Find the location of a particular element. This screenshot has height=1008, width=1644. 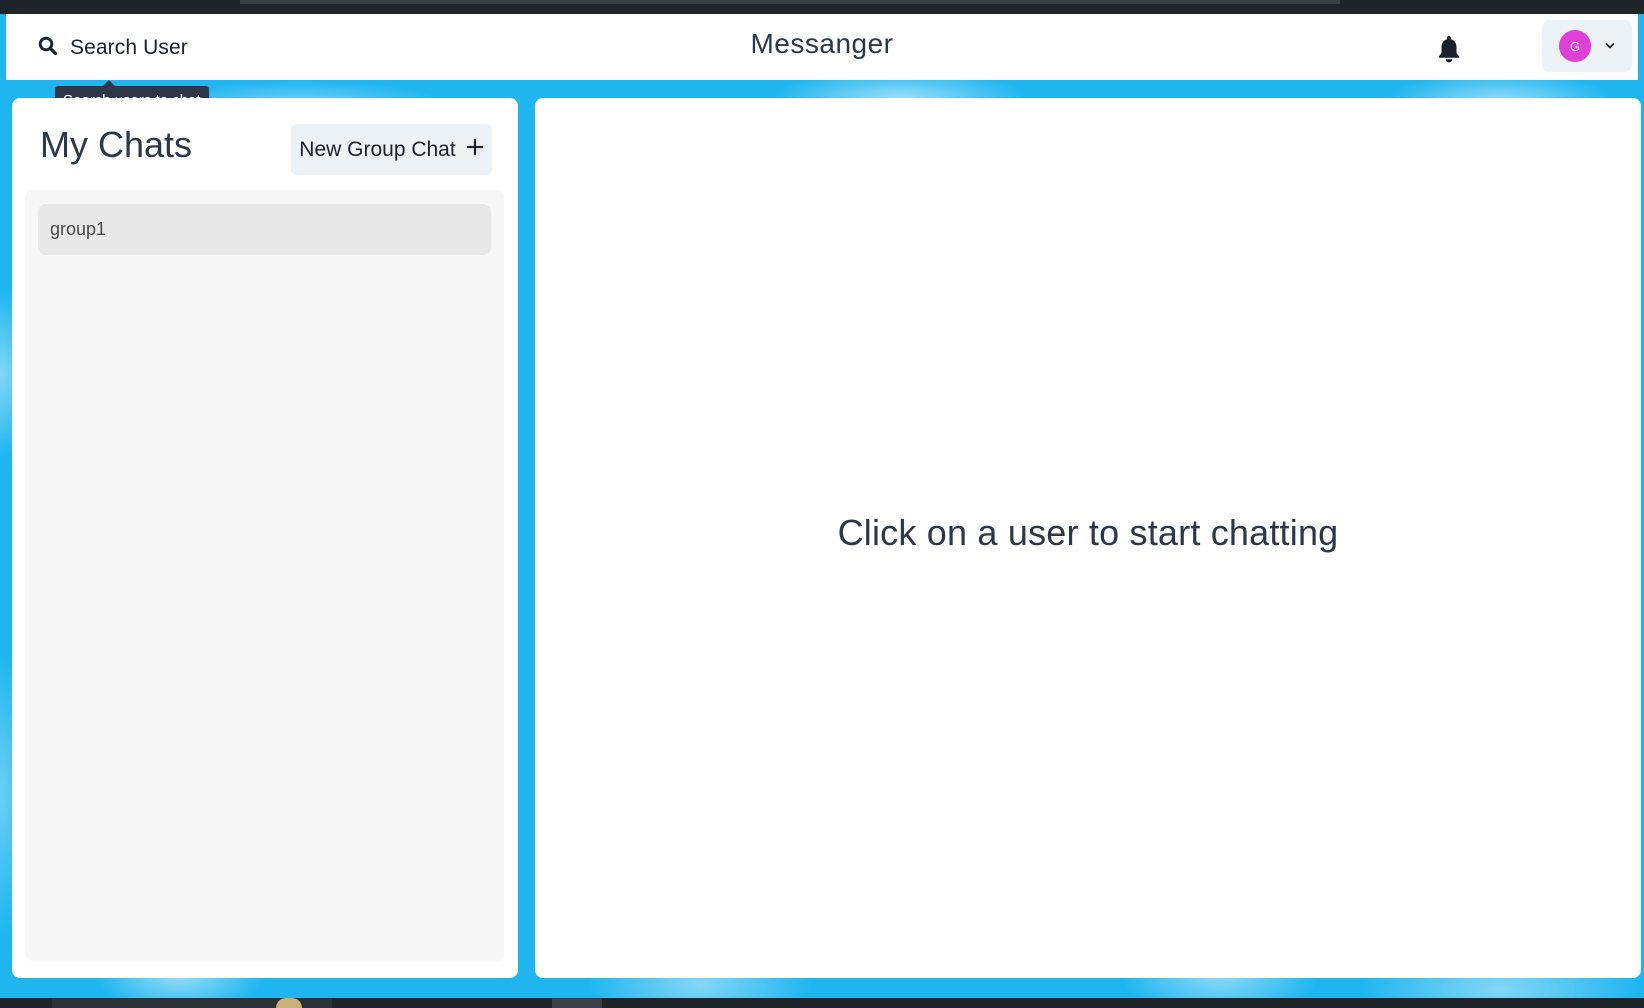

avatar: G is located at coordinates (1575, 46).